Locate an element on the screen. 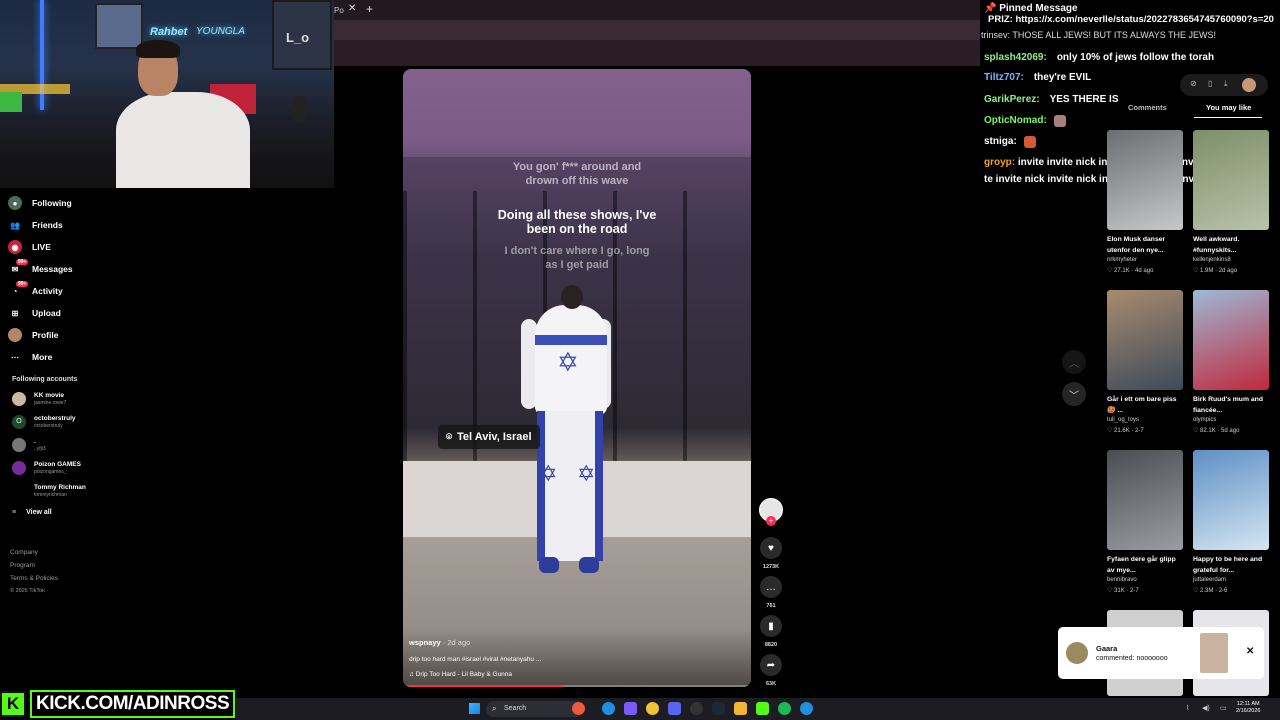  nav-profile: Profile is located at coordinates (73, 335).